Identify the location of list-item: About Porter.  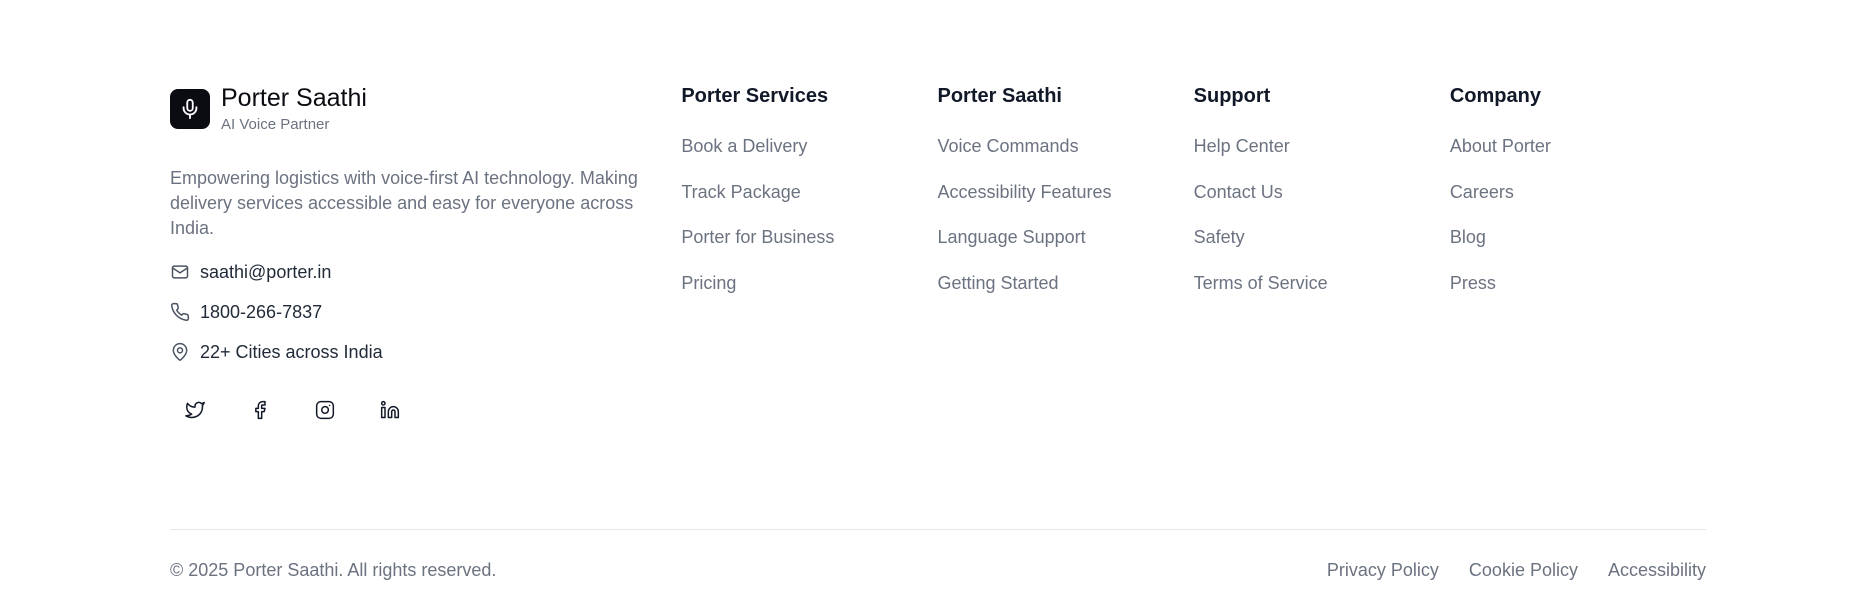
(1578, 157).